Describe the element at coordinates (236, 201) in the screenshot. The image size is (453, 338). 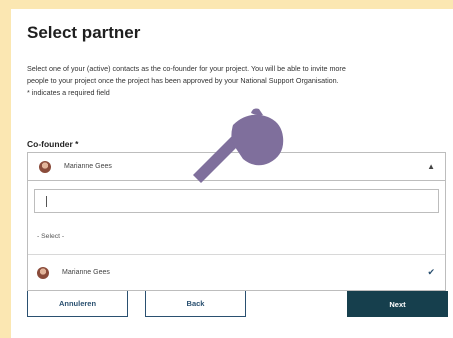
I see `dropdown-search-input` at that location.